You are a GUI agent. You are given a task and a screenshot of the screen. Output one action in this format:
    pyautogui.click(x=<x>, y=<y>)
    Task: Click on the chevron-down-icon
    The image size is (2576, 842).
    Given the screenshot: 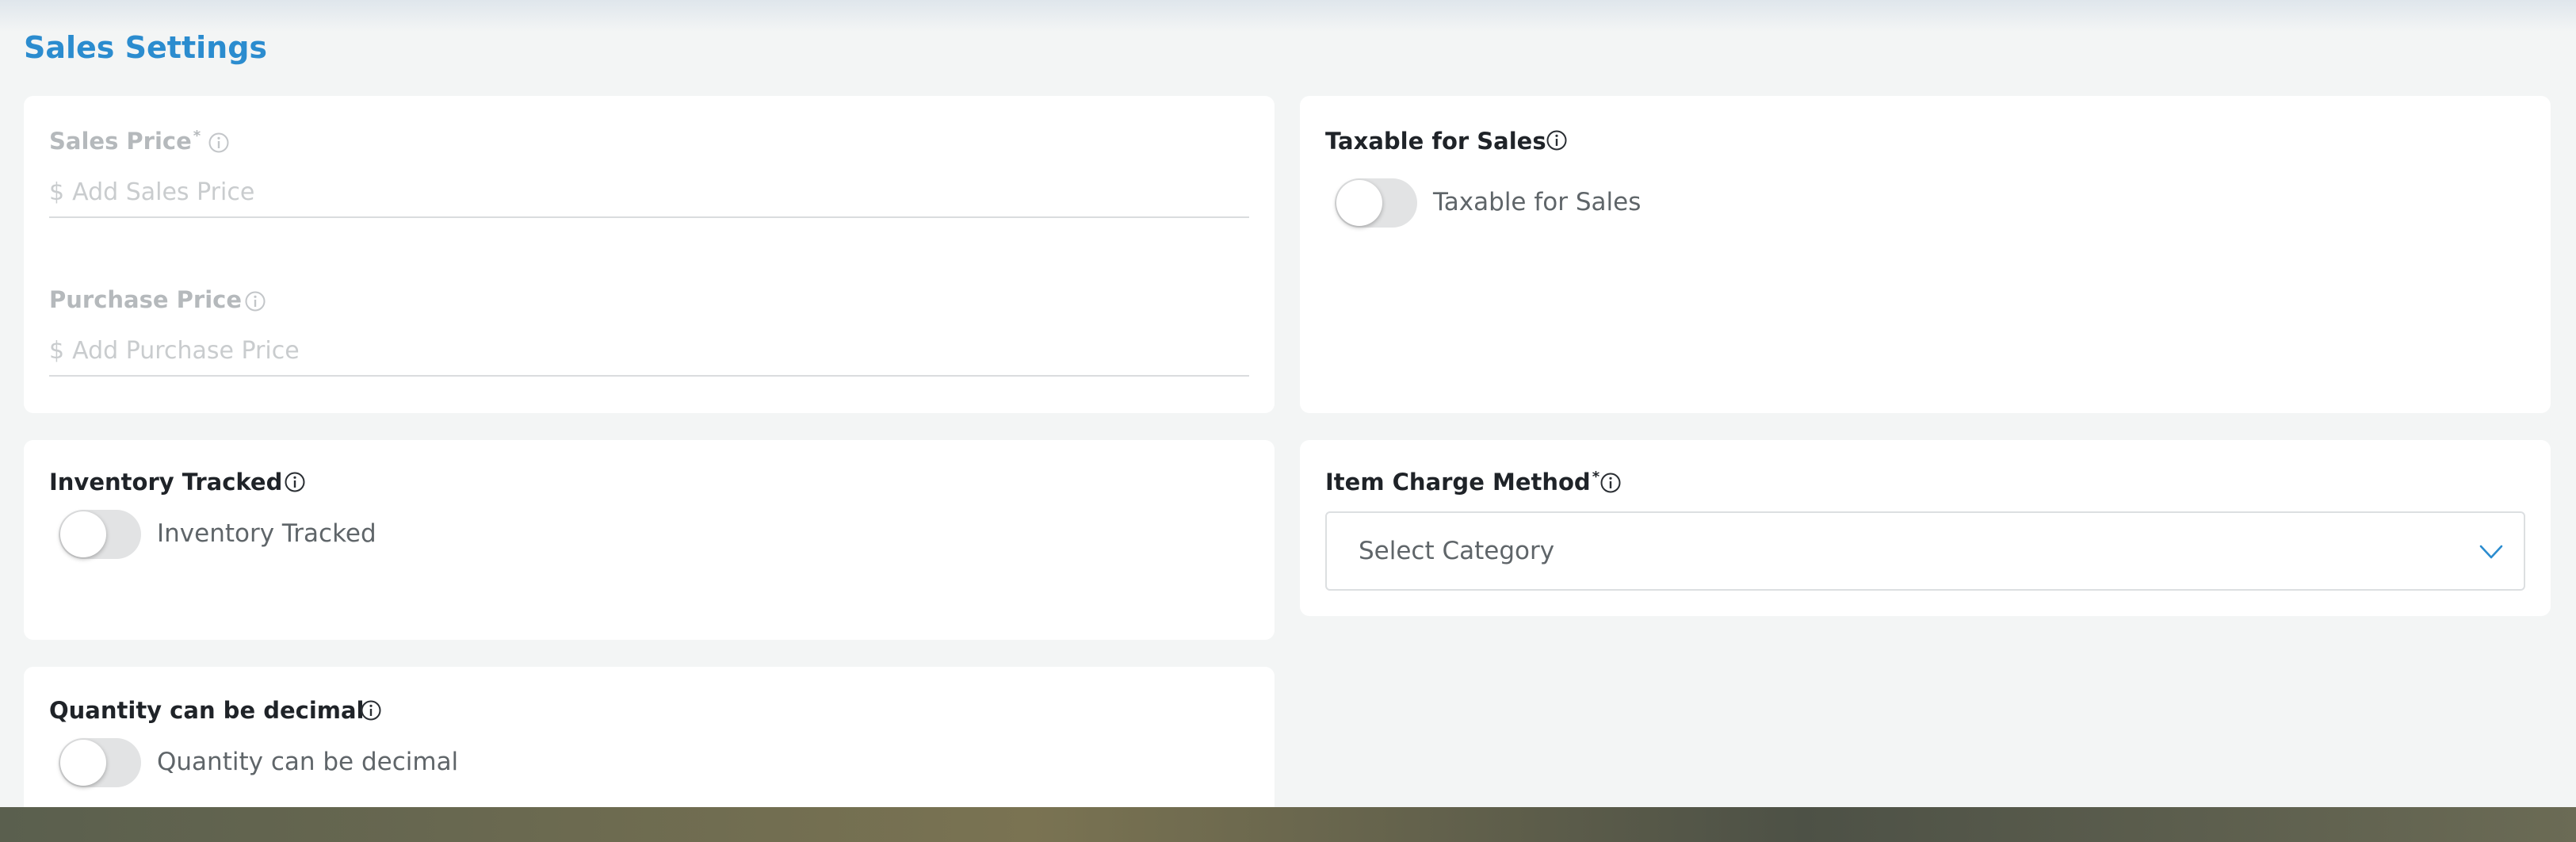 What is the action you would take?
    pyautogui.click(x=2491, y=552)
    